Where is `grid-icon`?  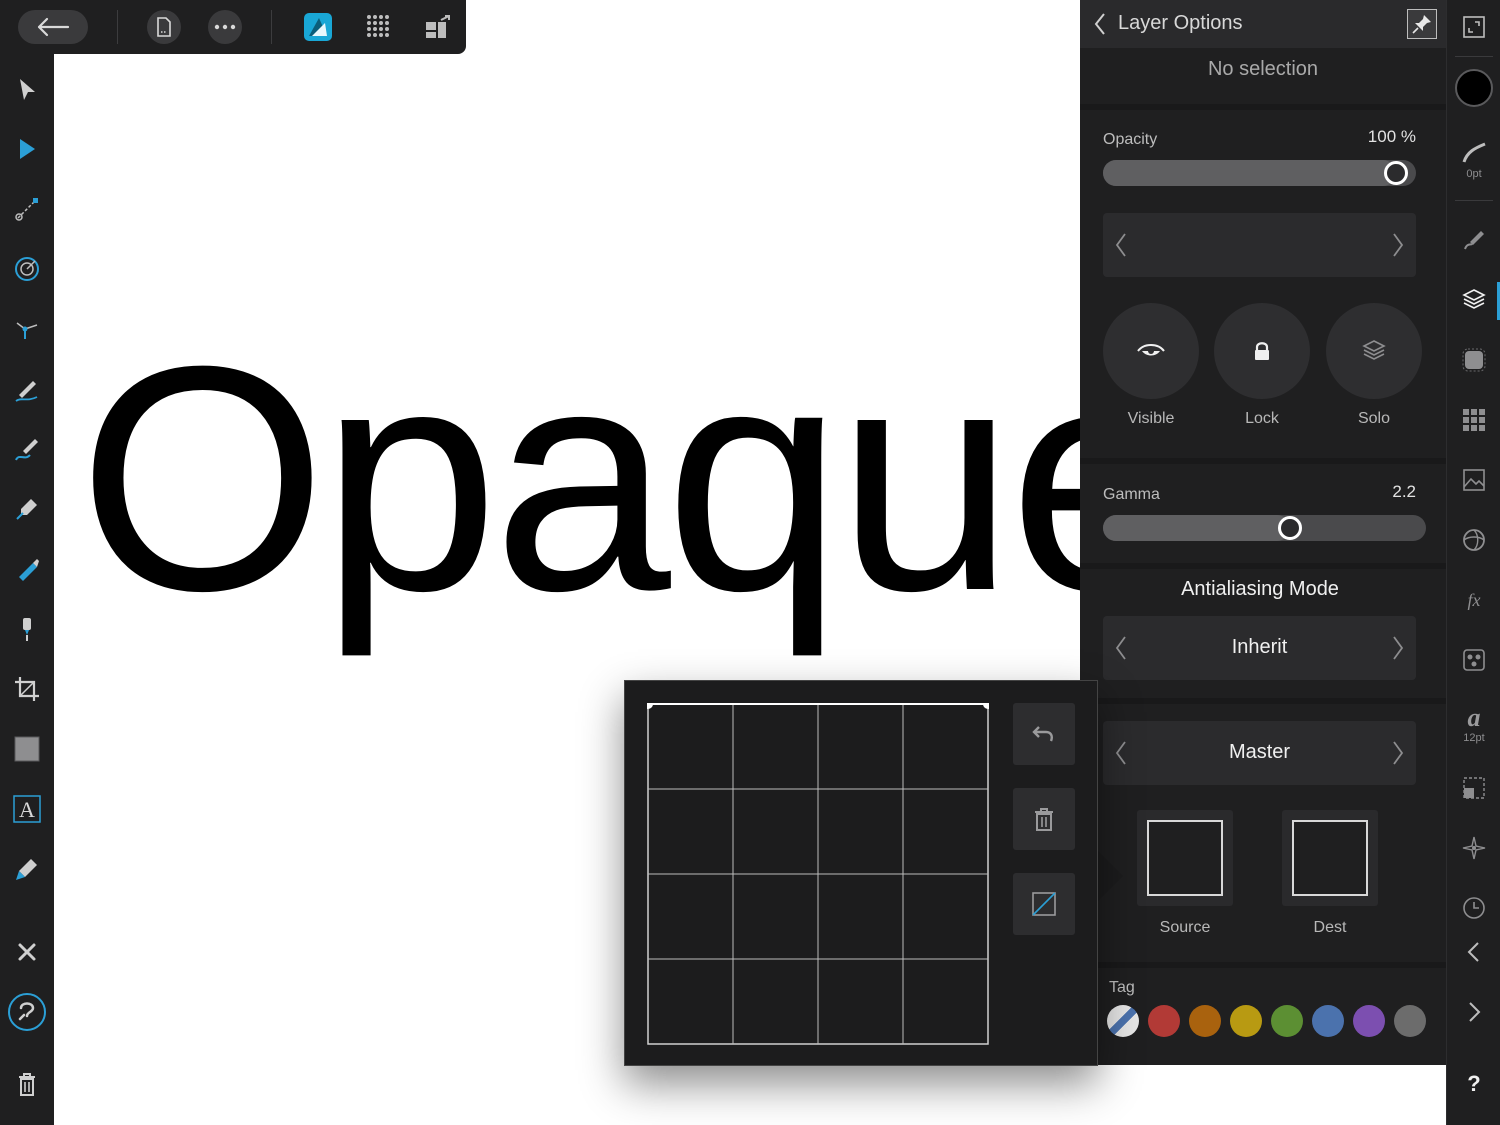
grid-icon is located at coordinates (378, 26).